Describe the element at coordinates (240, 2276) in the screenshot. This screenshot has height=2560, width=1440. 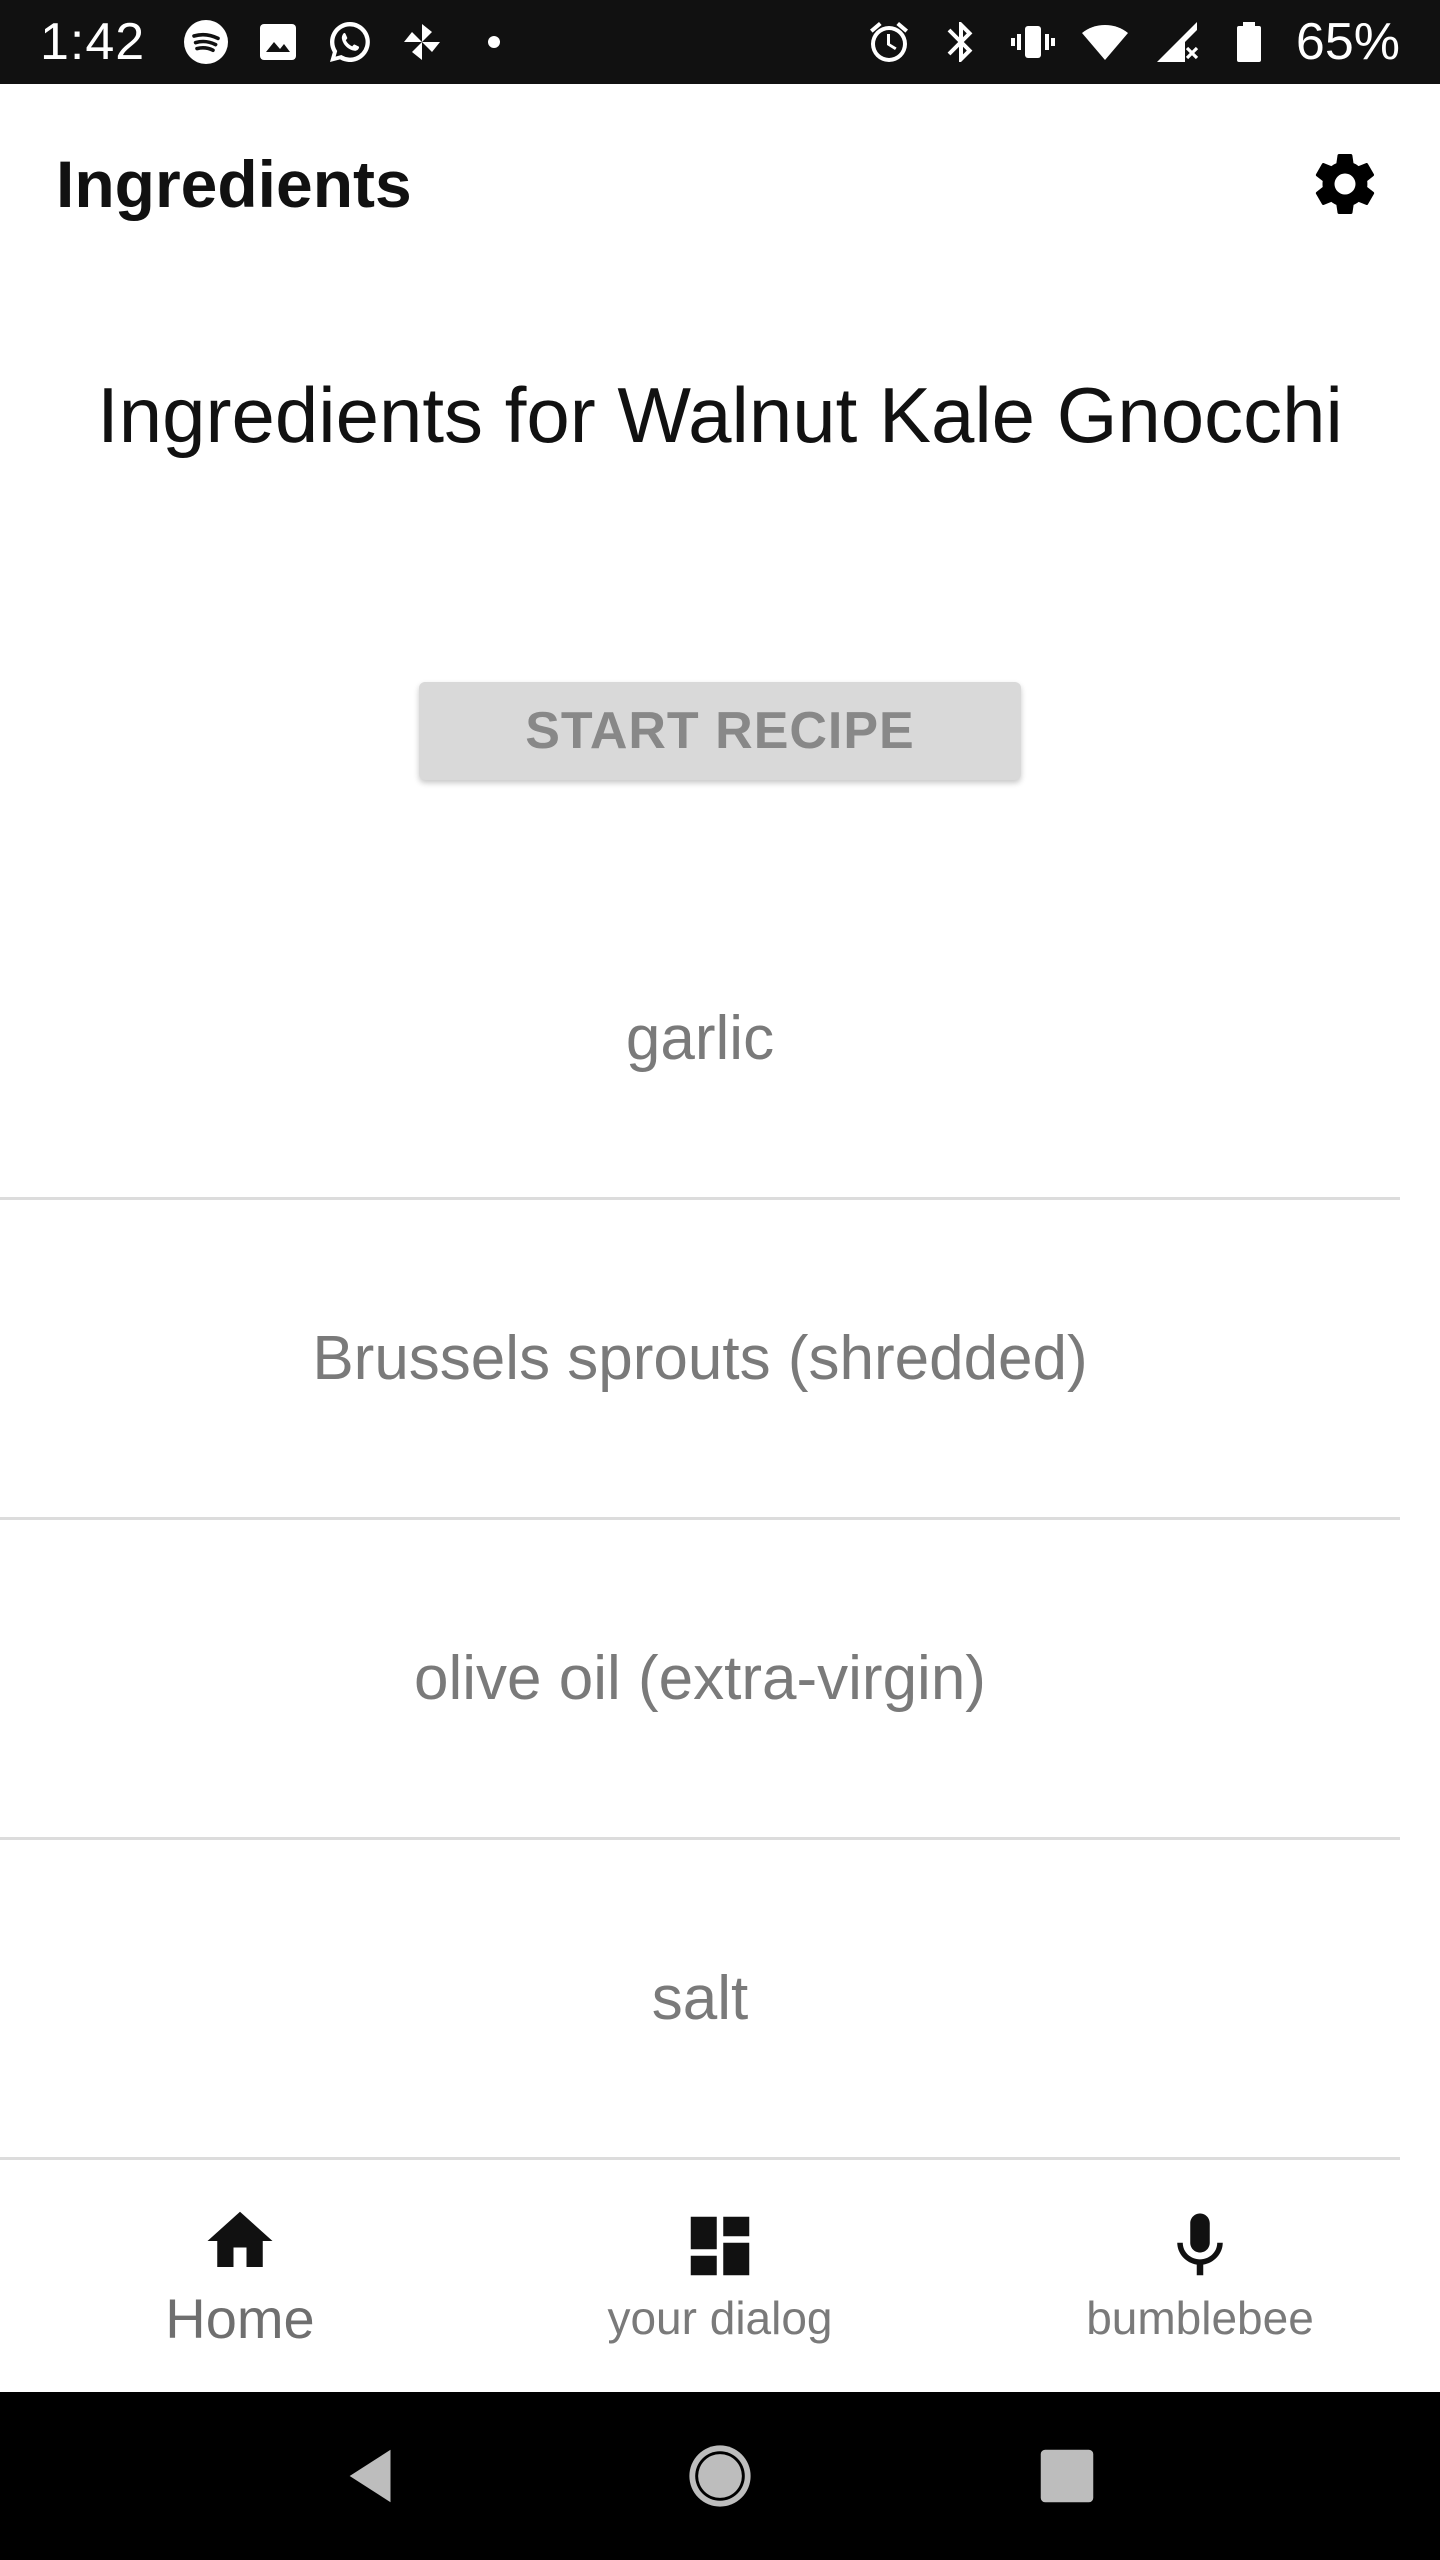
I see `nav-item-home: Home` at that location.